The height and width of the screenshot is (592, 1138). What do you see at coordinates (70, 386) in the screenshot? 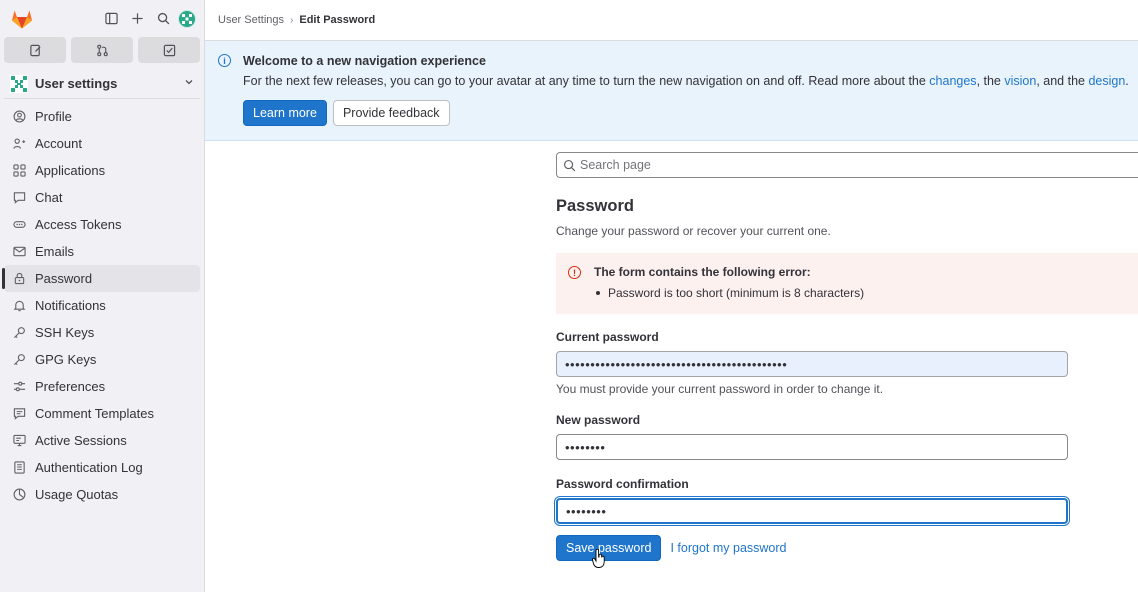
I see `sidebar-item-label: Preferences` at bounding box center [70, 386].